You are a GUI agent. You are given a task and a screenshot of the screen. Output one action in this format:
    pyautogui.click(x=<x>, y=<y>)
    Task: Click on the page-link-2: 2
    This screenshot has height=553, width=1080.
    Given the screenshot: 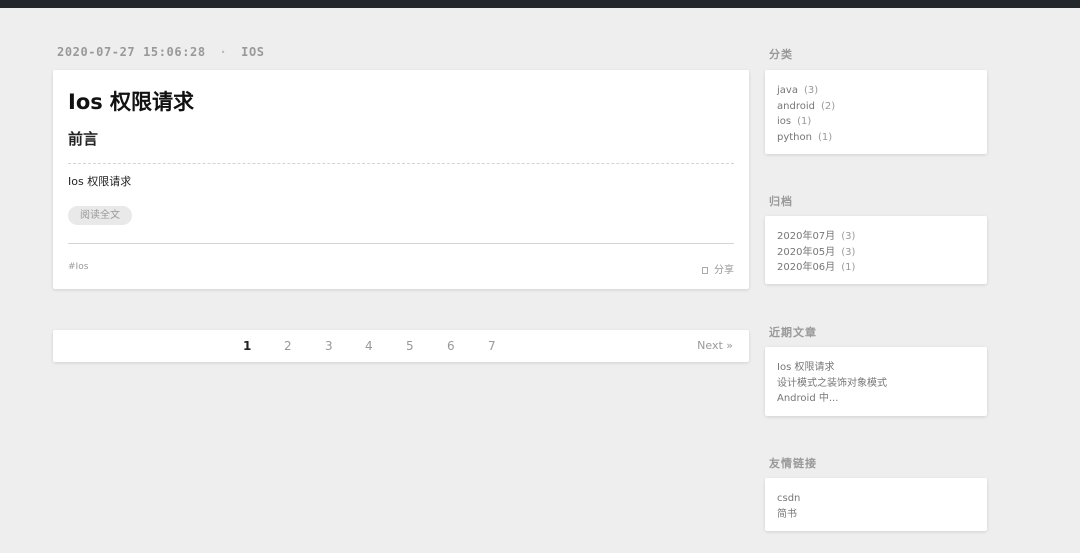 What is the action you would take?
    pyautogui.click(x=288, y=346)
    